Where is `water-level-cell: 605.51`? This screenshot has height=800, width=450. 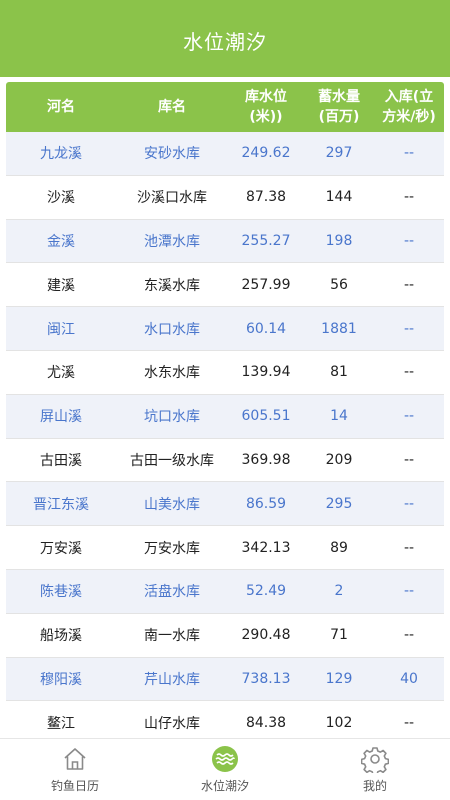
water-level-cell: 605.51 is located at coordinates (266, 416).